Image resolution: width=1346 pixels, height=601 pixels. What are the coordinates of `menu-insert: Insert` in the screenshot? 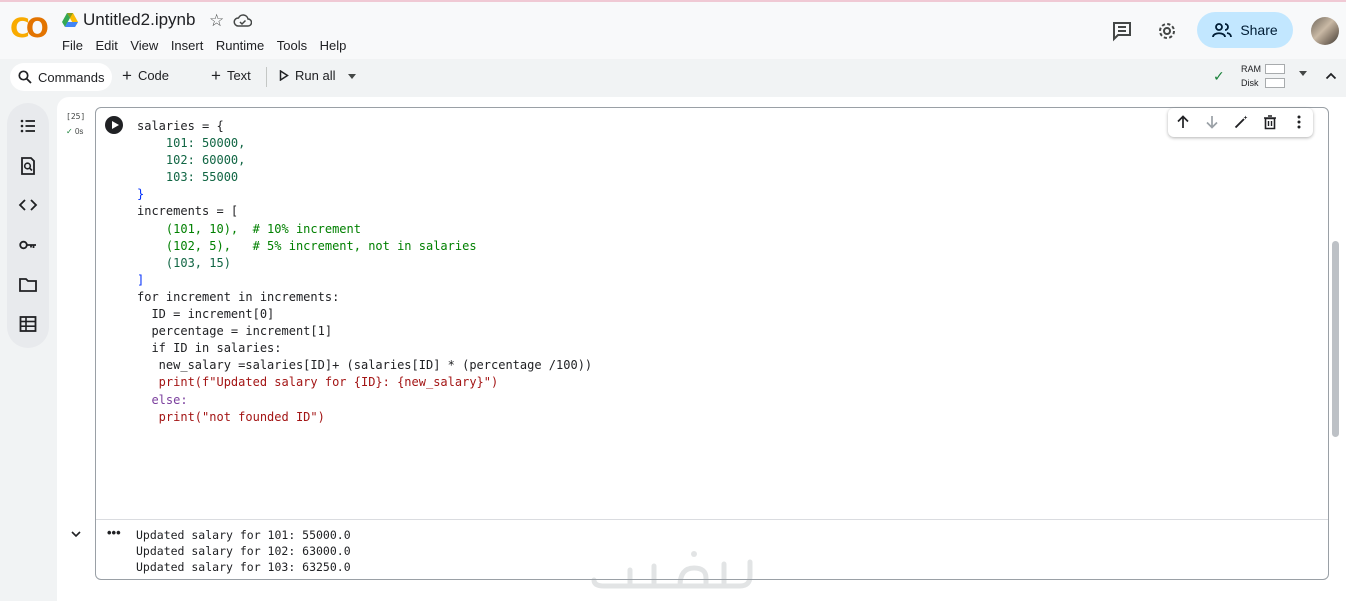 It's located at (187, 45).